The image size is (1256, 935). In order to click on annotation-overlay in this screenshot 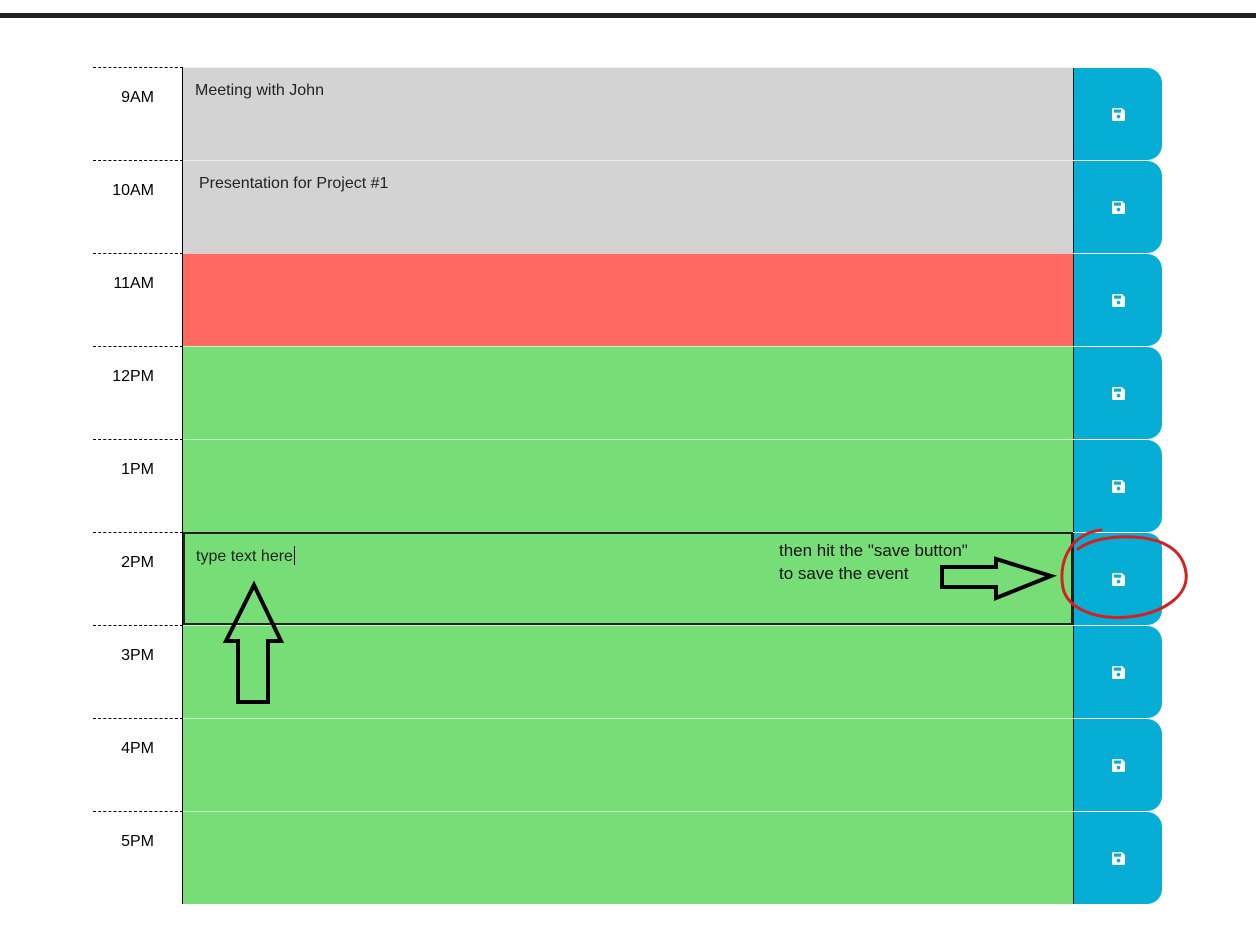, I will do `click(705, 616)`.